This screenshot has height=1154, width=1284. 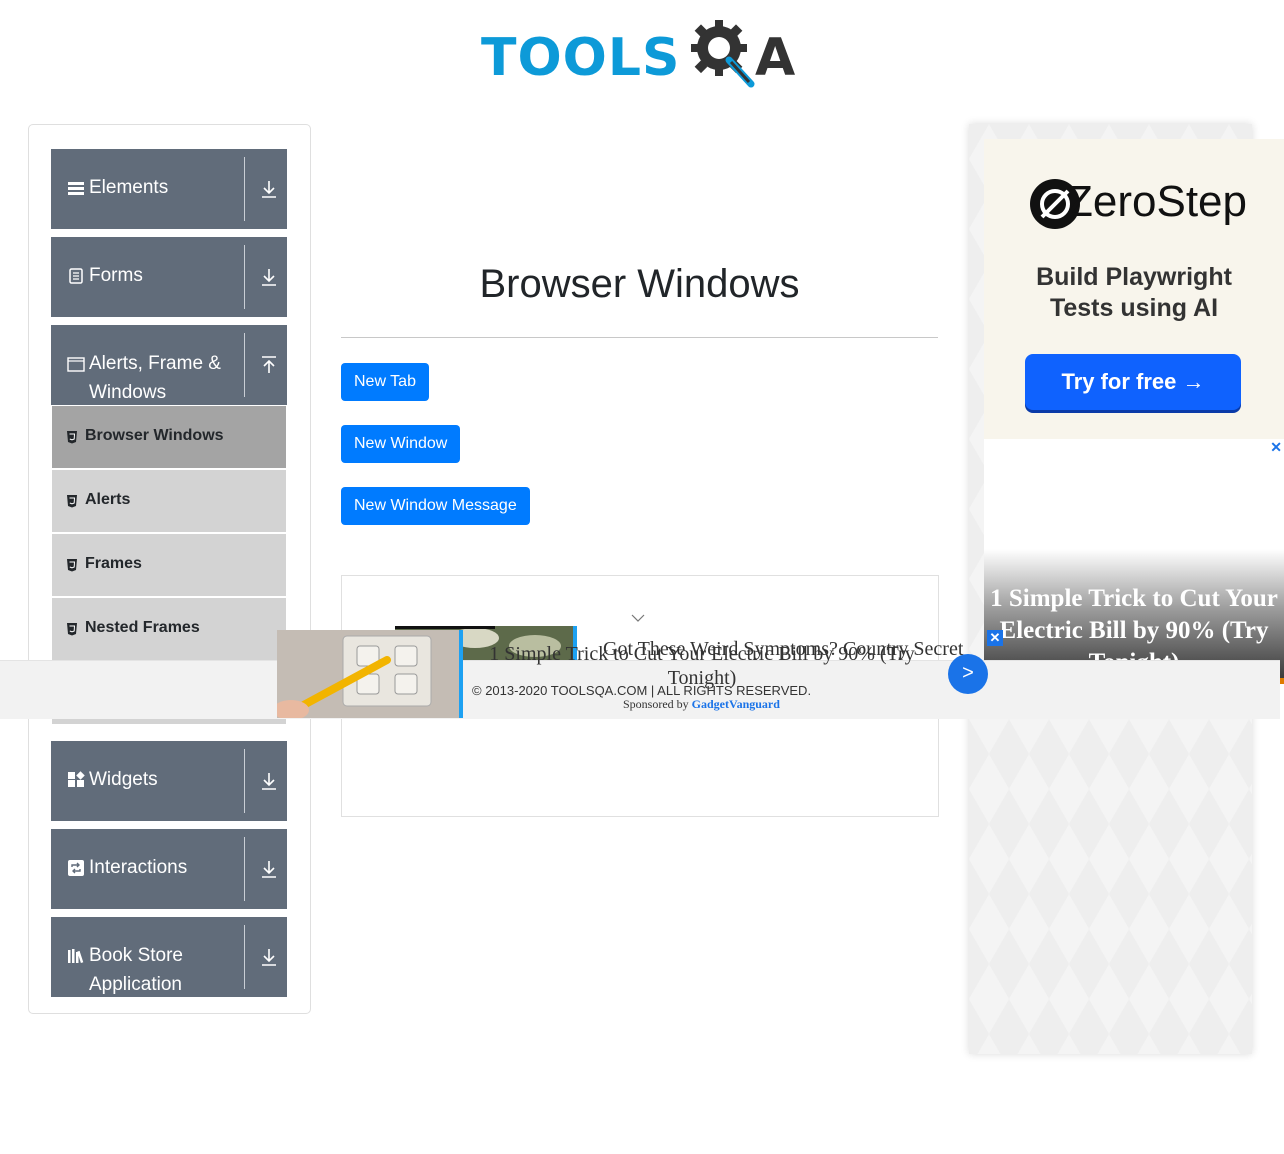 I want to click on new-window-button: New Window, so click(x=401, y=444).